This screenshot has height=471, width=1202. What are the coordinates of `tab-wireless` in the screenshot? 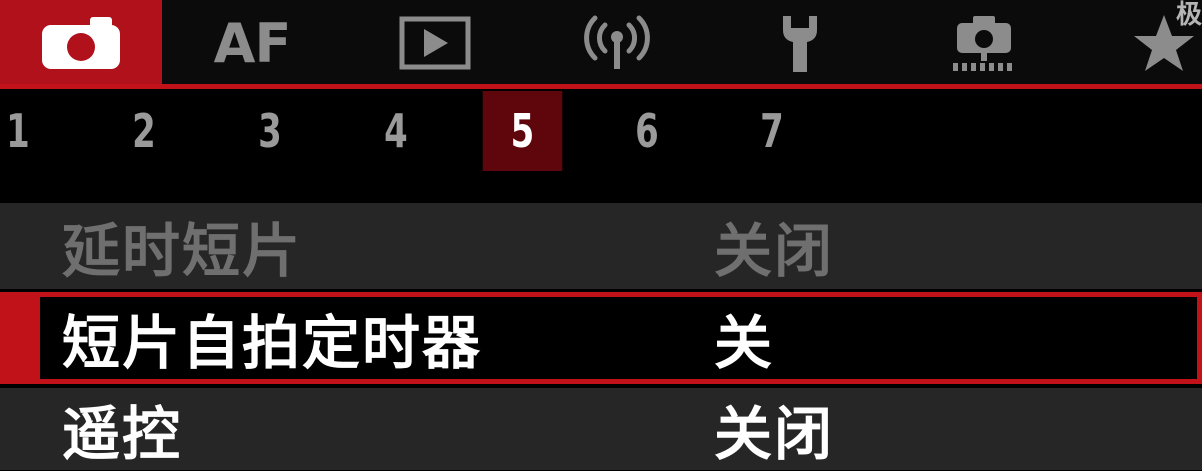 It's located at (617, 43).